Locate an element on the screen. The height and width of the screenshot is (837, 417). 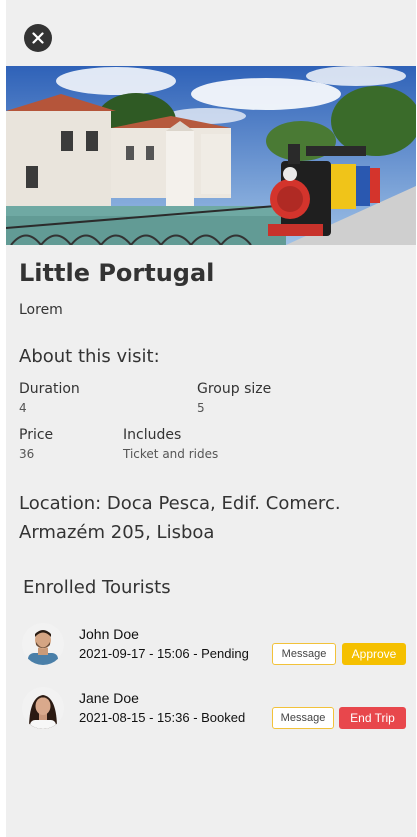
includes-label: Includes is located at coordinates (152, 435).